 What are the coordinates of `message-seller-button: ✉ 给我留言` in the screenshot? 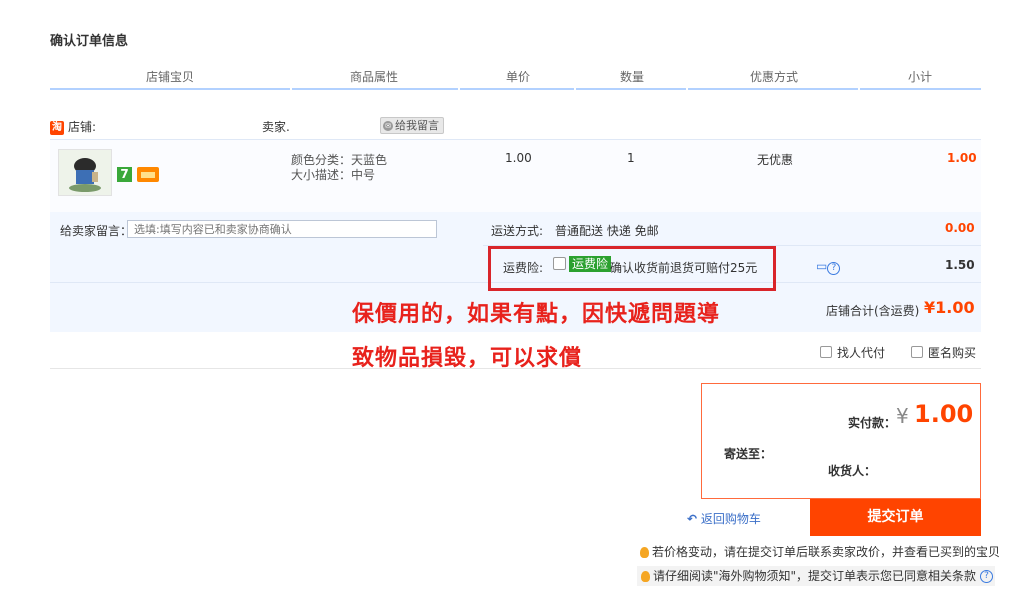 It's located at (412, 125).